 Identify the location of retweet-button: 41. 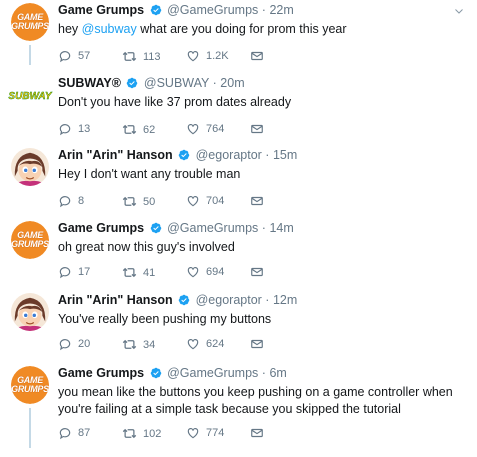
(138, 272).